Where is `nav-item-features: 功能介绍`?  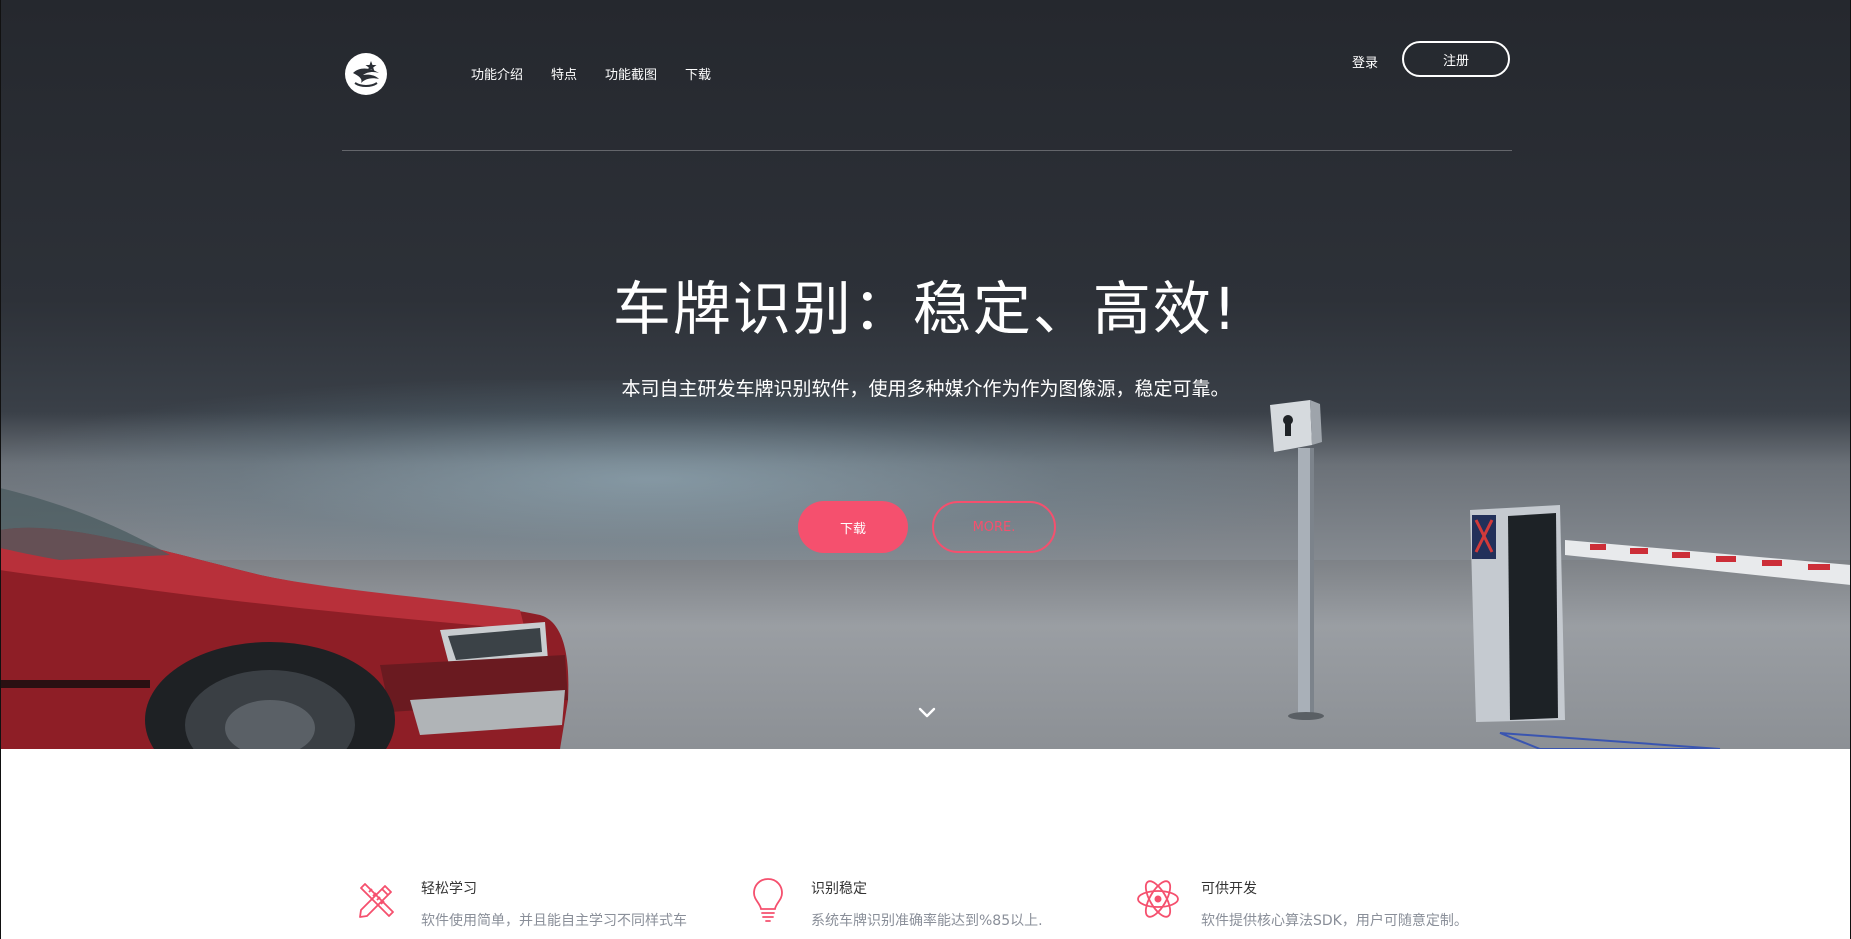
nav-item-features: 功能介绍 is located at coordinates (497, 73).